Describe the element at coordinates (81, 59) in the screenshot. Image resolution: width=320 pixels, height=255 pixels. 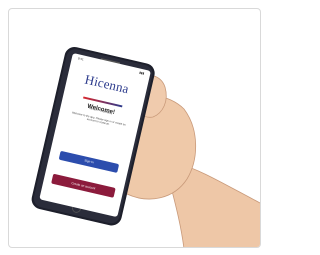
I see `status-time: 9:41` at that location.